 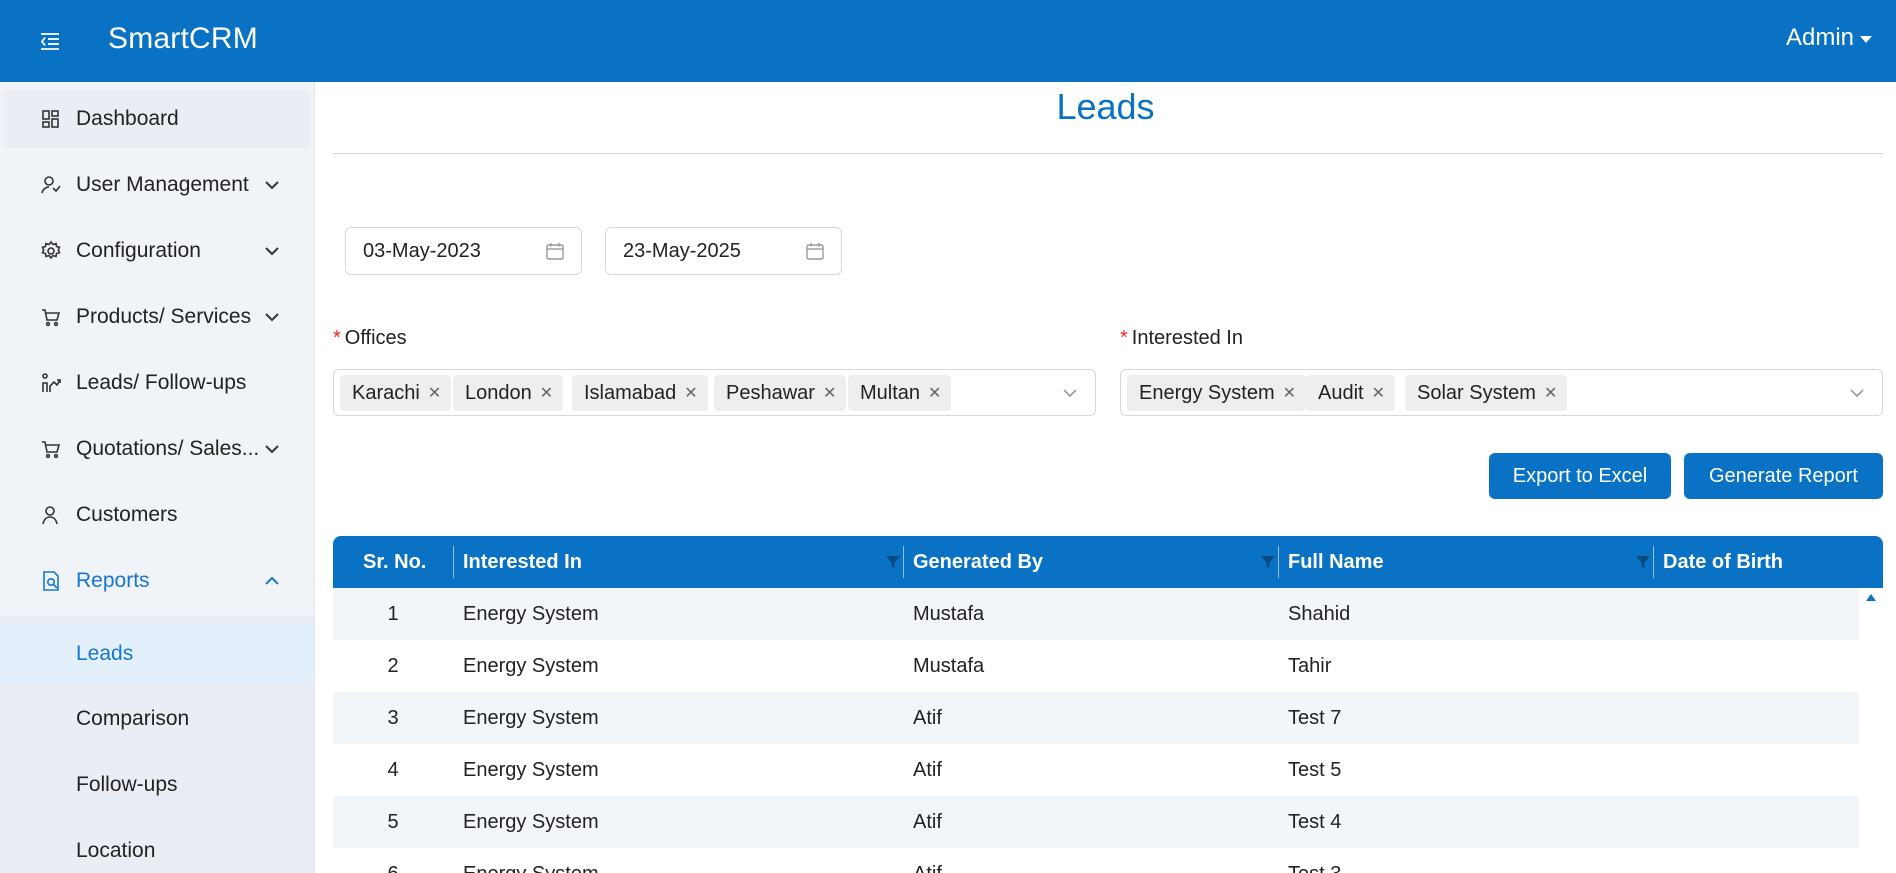 What do you see at coordinates (393, 821) in the screenshot?
I see `cell-sr-no: 5` at bounding box center [393, 821].